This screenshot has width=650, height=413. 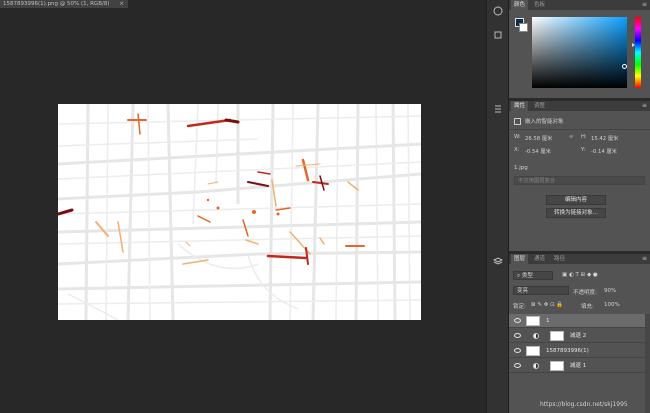 I want to click on layers-panel-icon, so click(x=498, y=261).